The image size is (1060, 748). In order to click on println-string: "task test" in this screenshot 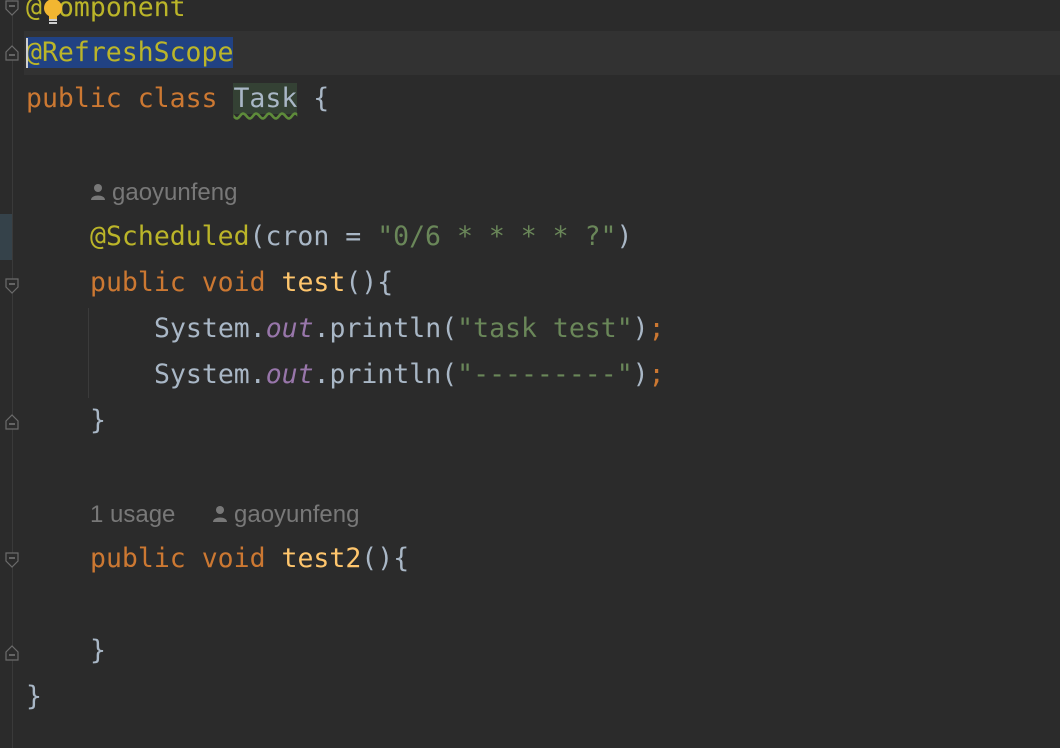, I will do `click(545, 328)`.